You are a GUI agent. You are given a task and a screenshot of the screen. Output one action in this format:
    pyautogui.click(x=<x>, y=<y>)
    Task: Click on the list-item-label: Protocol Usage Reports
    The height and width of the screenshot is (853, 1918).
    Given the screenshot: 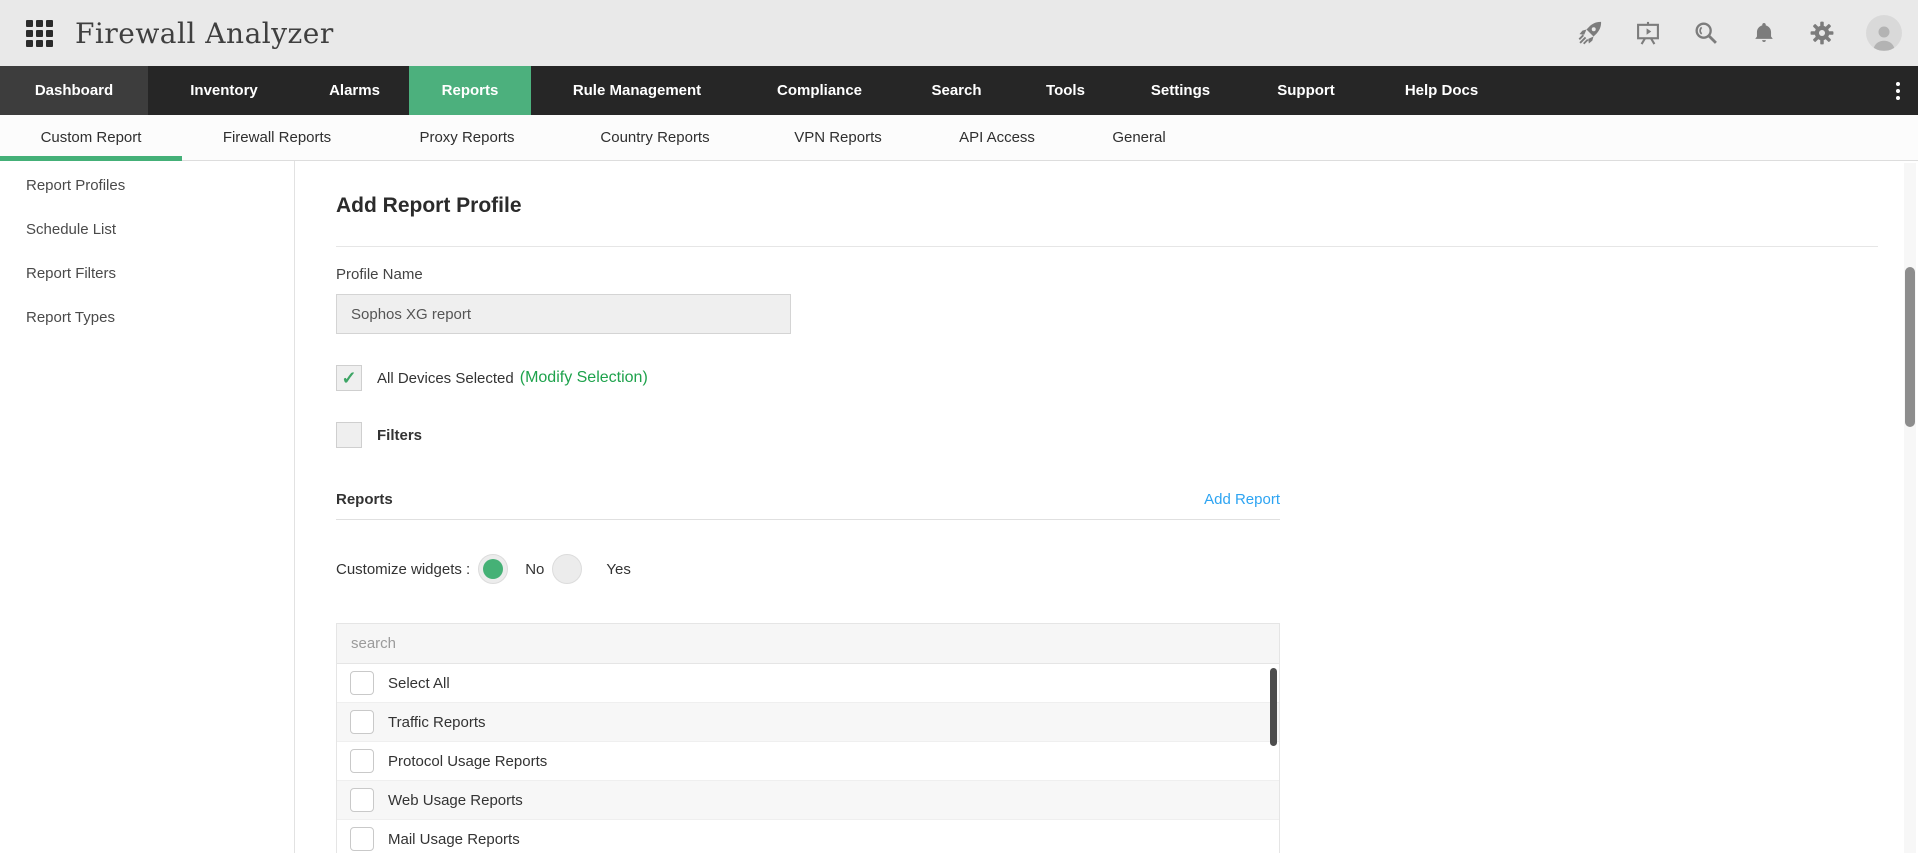 What is the action you would take?
    pyautogui.click(x=468, y=761)
    